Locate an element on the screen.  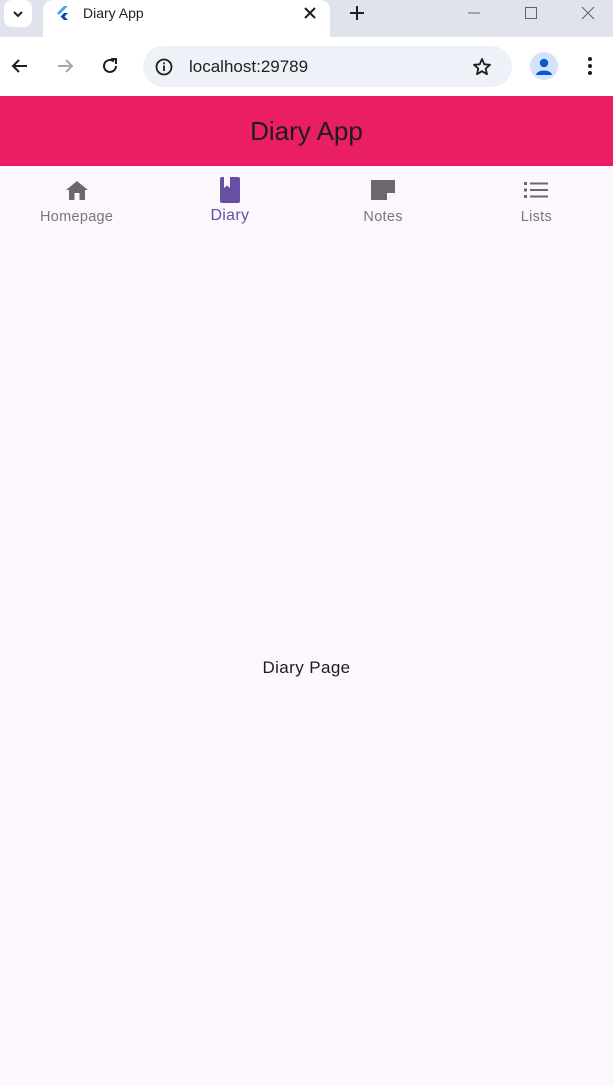
forward-button is located at coordinates (65, 66).